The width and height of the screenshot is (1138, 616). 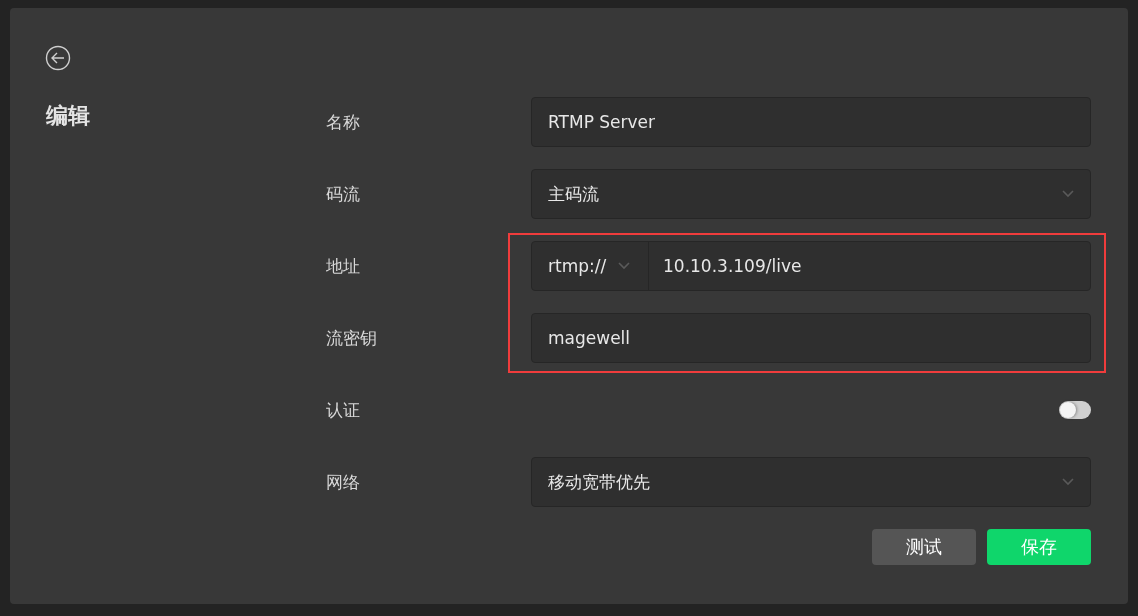 I want to click on dropdown: 主码流, so click(x=811, y=194).